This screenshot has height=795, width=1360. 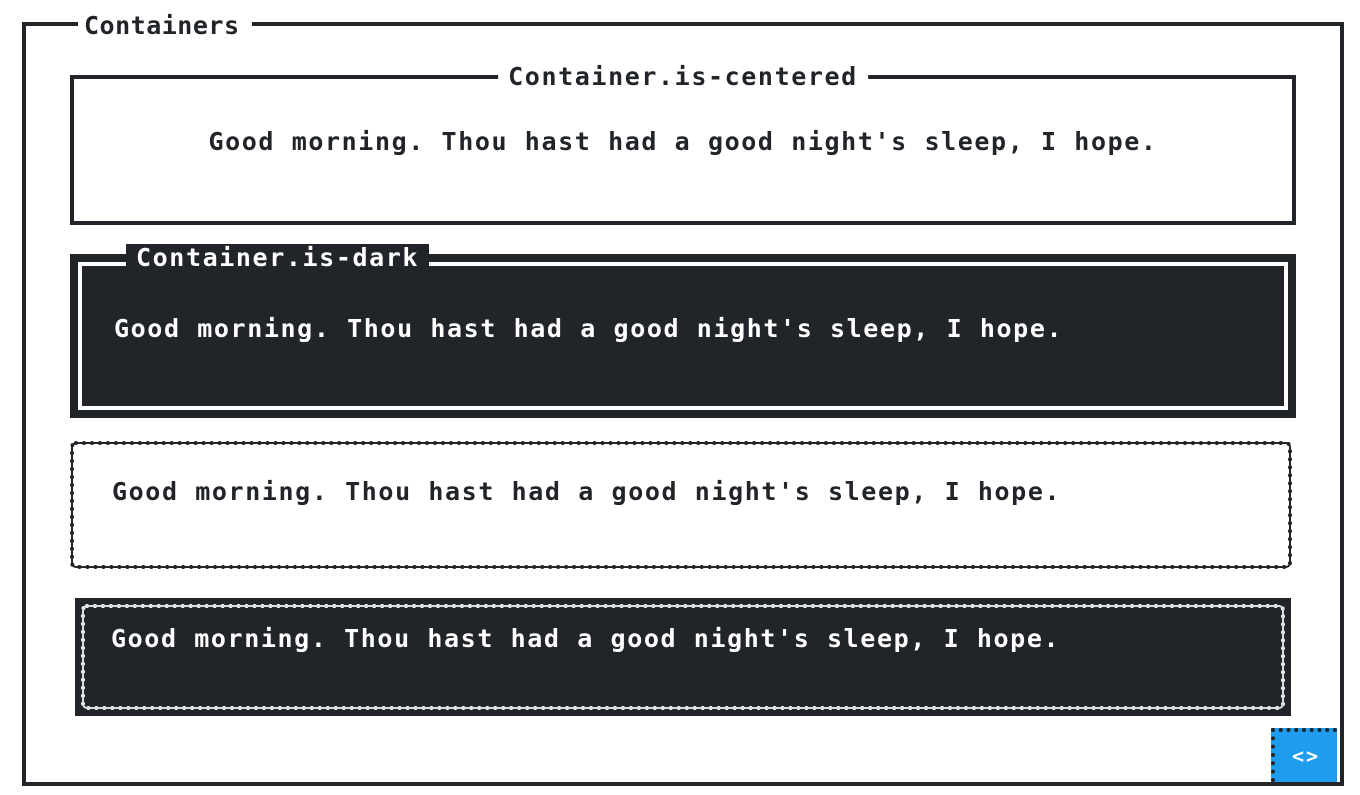 I want to click on code-toggle-button: <>, so click(x=1304, y=755).